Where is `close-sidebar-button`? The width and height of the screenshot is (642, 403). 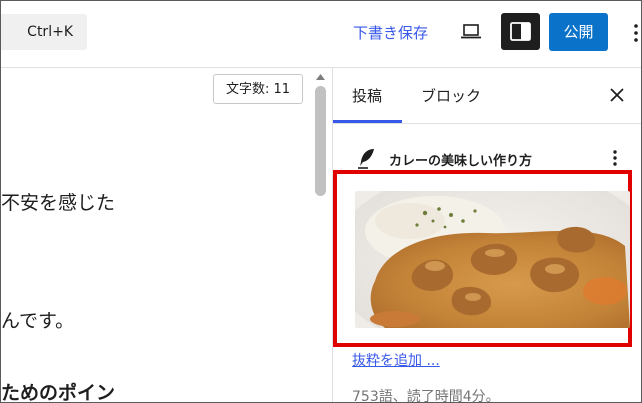 close-sidebar-button is located at coordinates (617, 95).